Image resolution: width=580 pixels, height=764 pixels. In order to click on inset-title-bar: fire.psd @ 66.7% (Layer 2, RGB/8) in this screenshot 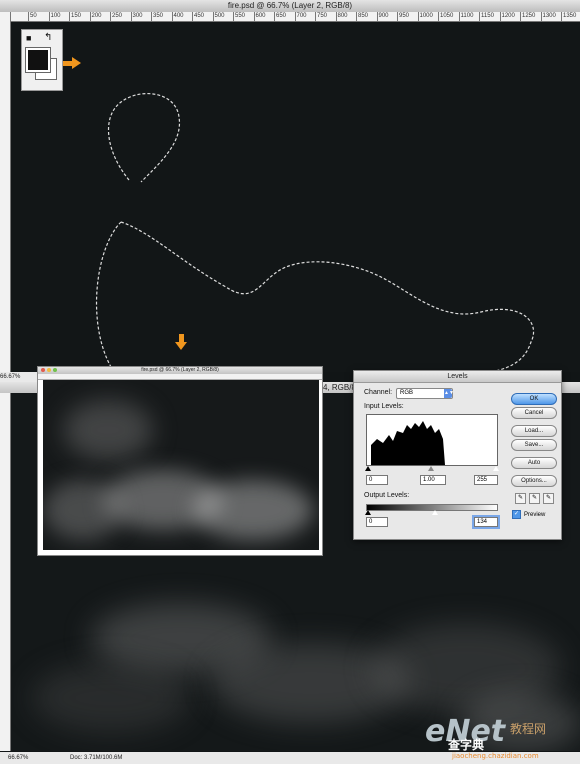, I will do `click(180, 370)`.